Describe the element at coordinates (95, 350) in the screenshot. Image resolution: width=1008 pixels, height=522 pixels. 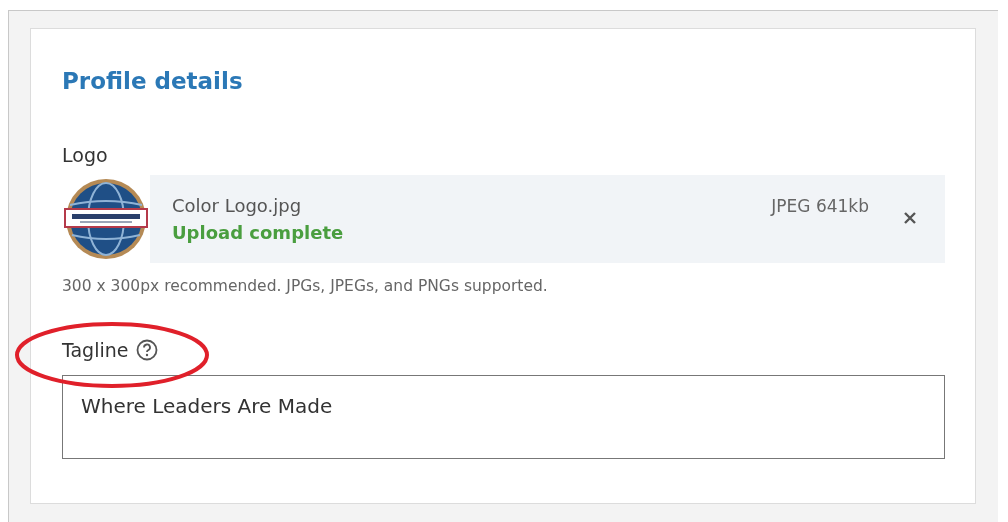
I see `field-label: Tagline` at that location.